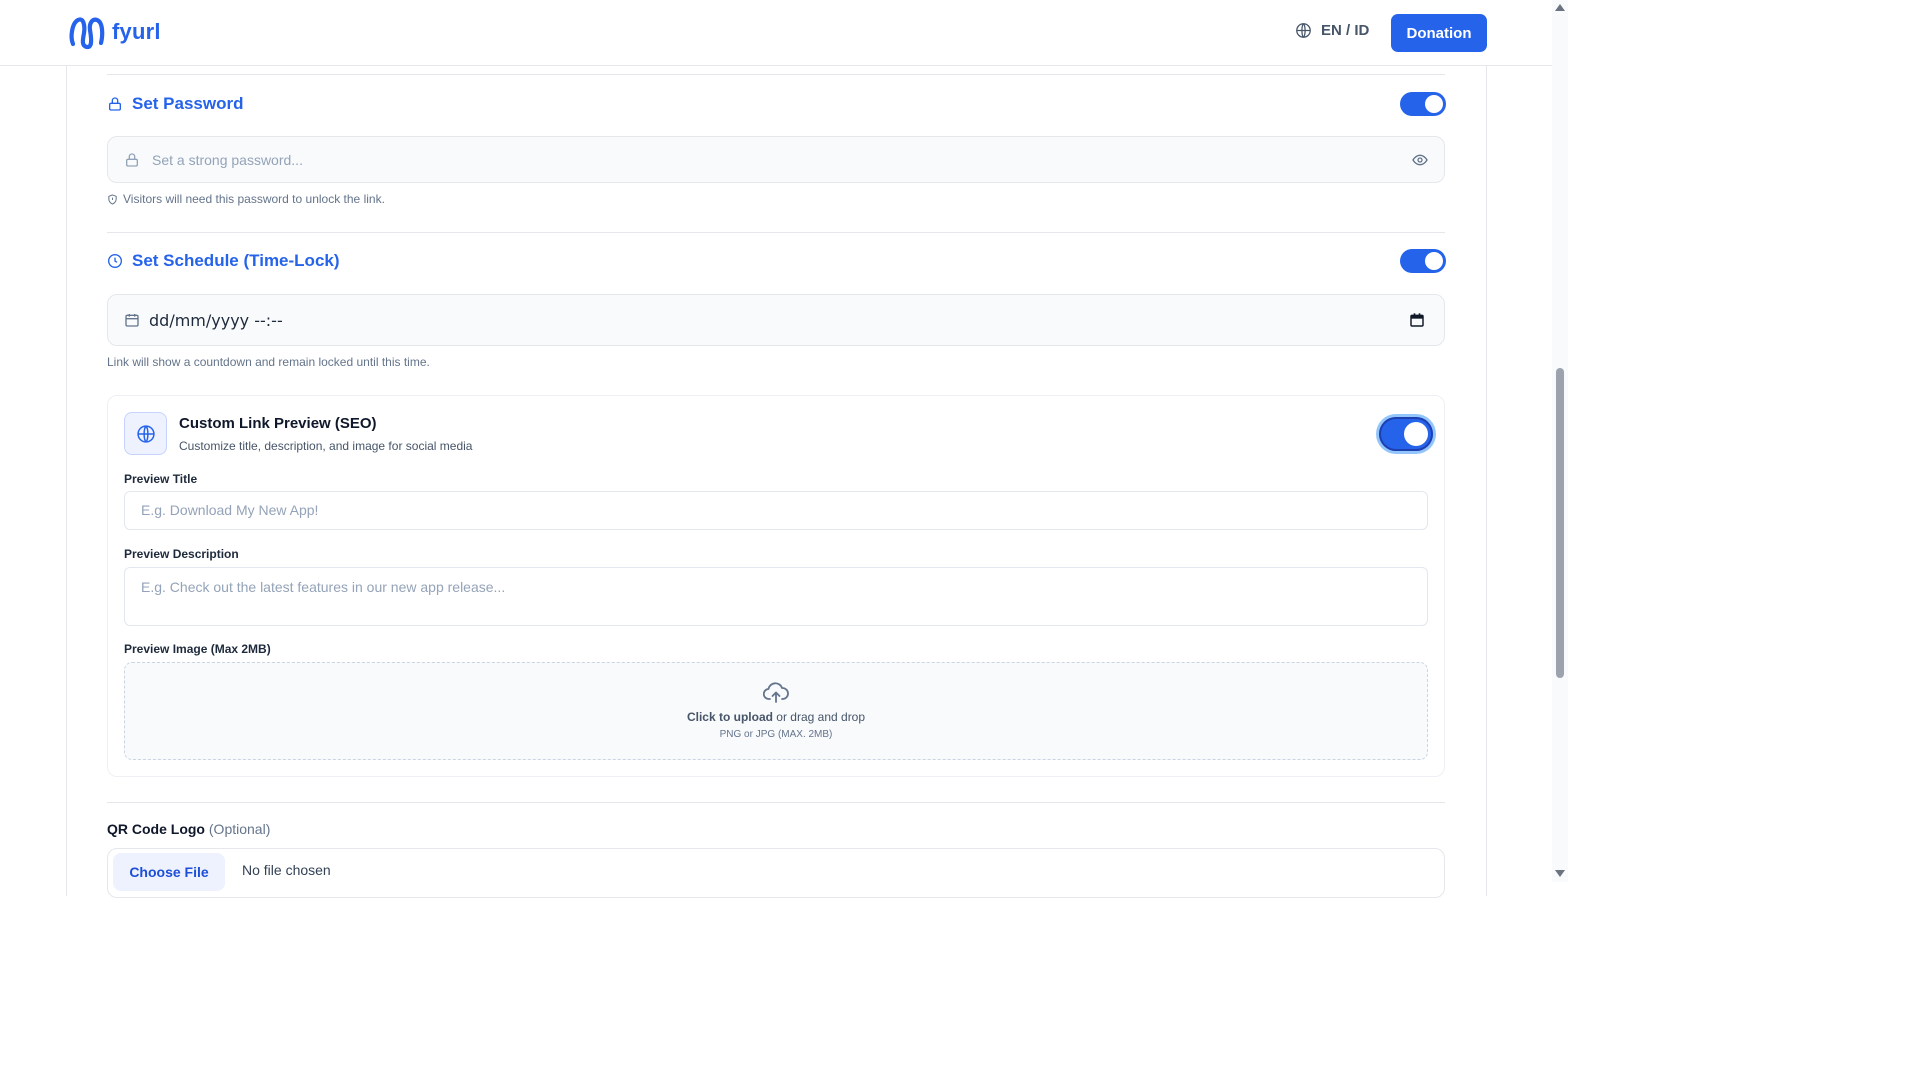 The image size is (1920, 1080). What do you see at coordinates (1423, 104) in the screenshot?
I see `password-toggle` at bounding box center [1423, 104].